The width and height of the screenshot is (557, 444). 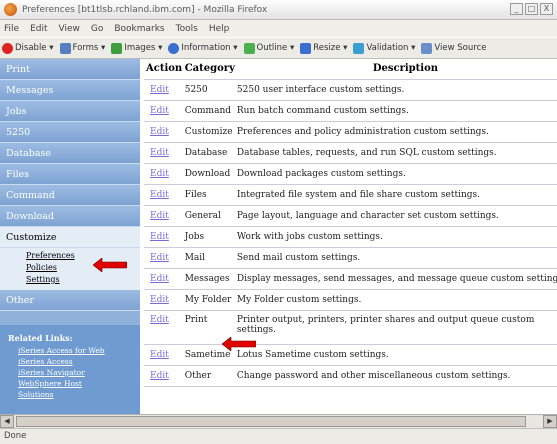 I want to click on toolbar-images-button: Images ▾, so click(x=136, y=48).